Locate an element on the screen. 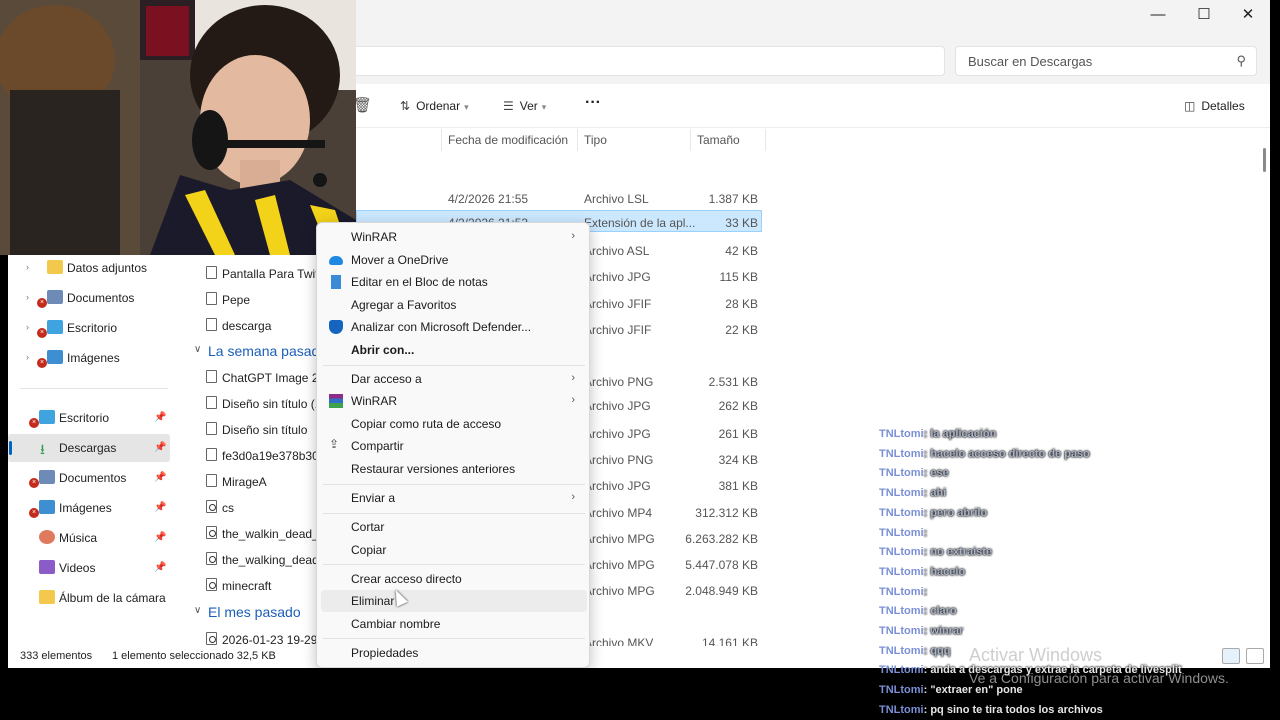  list-item: fe3d0a19e378b30a4 is located at coordinates (256, 455).